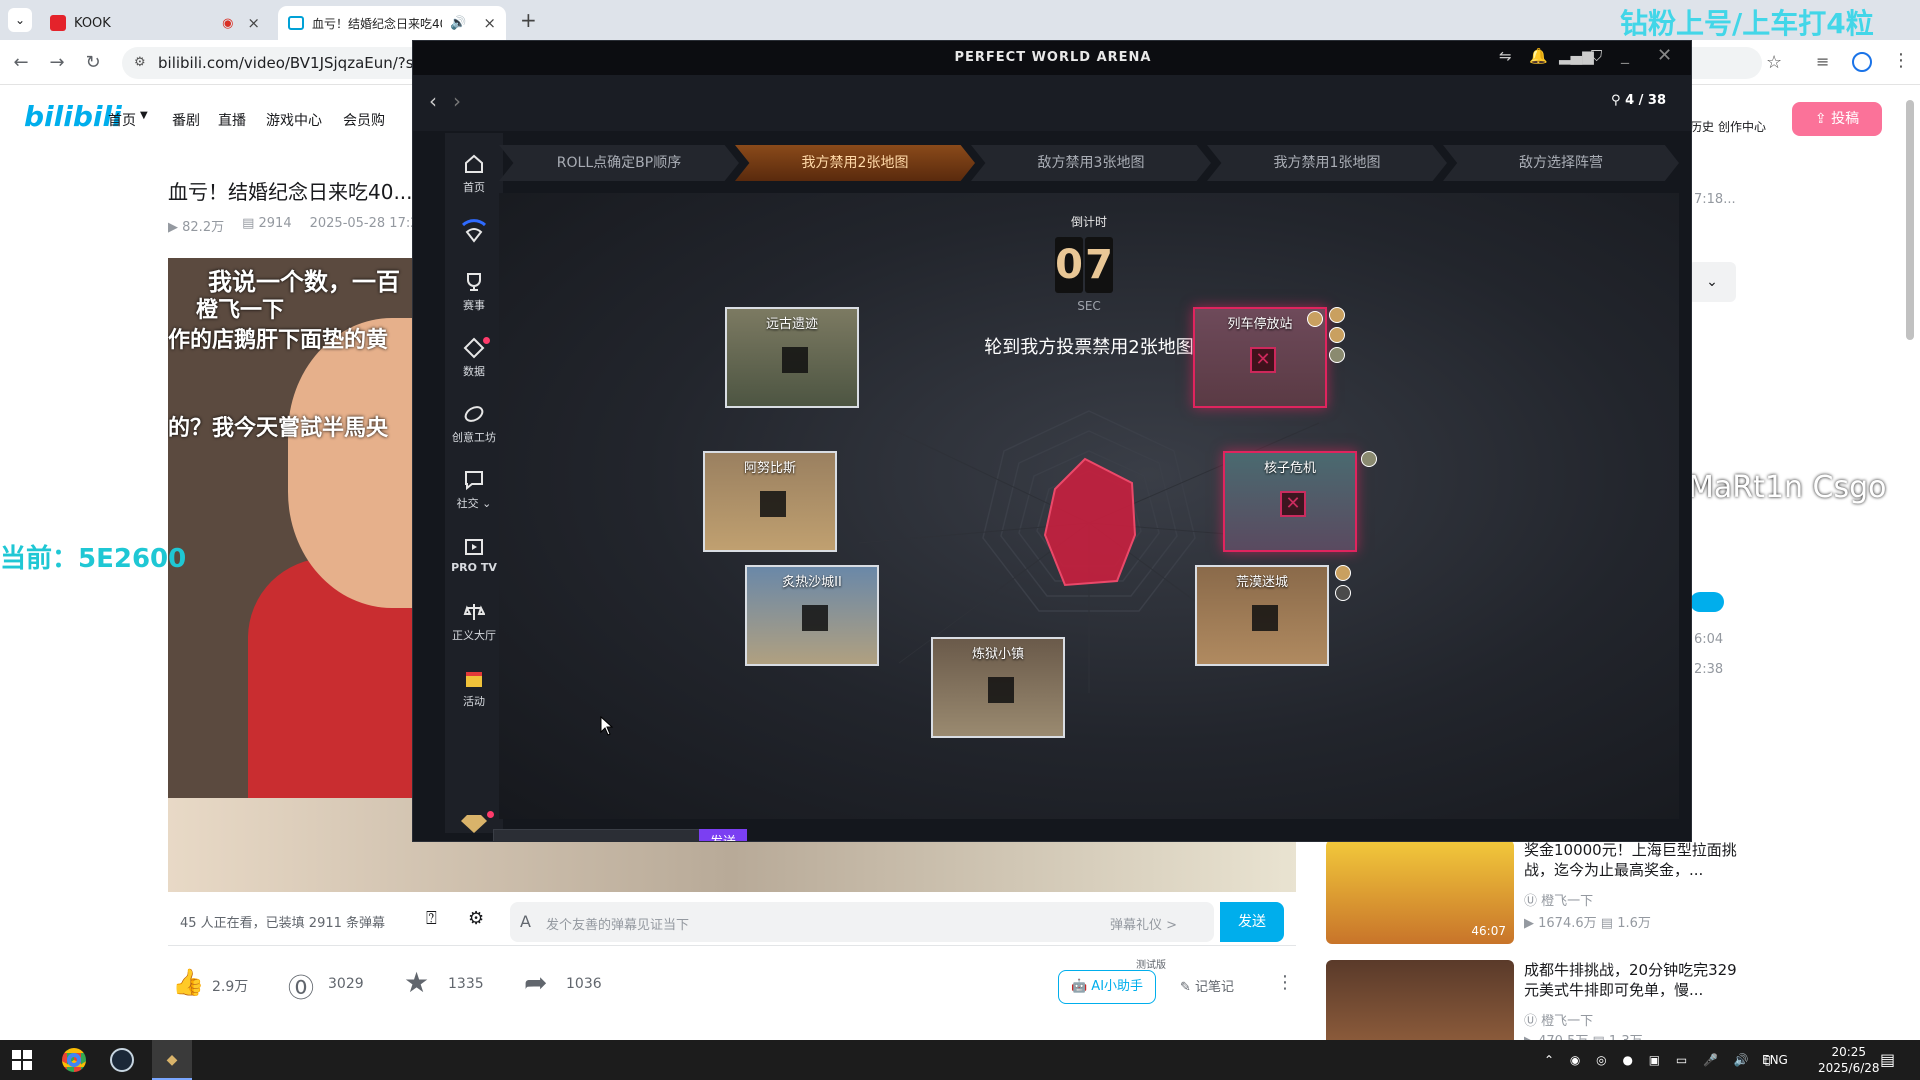  Describe the element at coordinates (1107, 987) in the screenshot. I see `ai-assistant-button: 🤖 AI小助手` at that location.